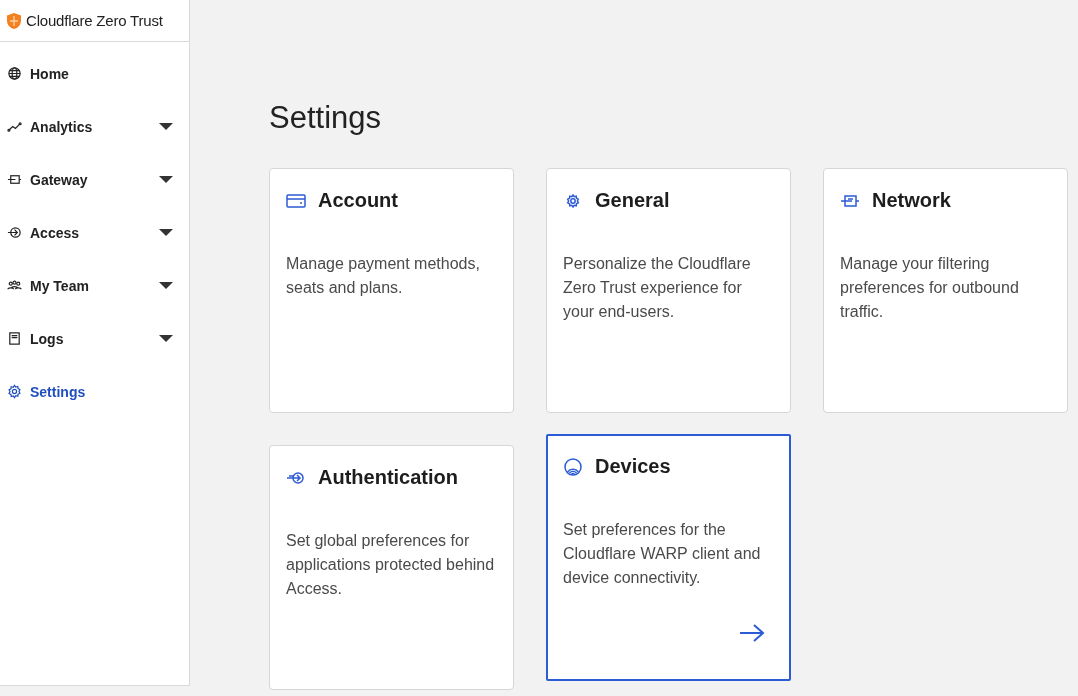 This screenshot has width=1078, height=696. I want to click on line-chart-icon, so click(14, 126).